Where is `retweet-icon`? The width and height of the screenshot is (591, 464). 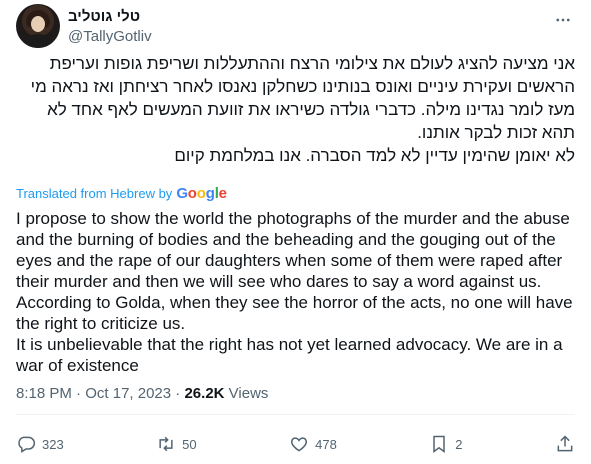 retweet-icon is located at coordinates (166, 444).